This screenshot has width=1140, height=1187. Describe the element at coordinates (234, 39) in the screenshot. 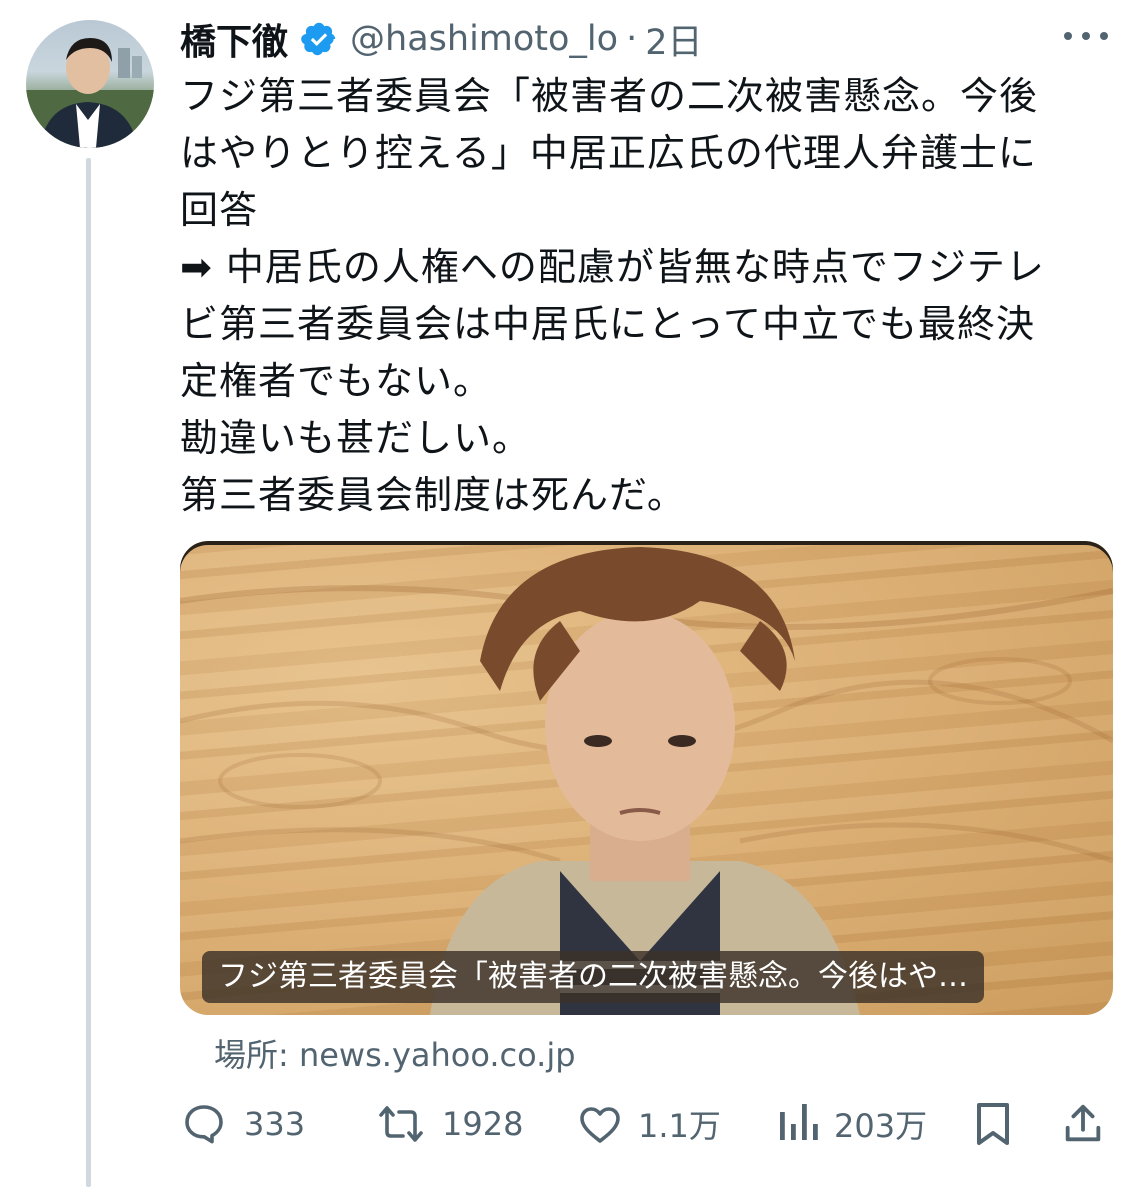

I see `author-name: 橋下徹` at that location.